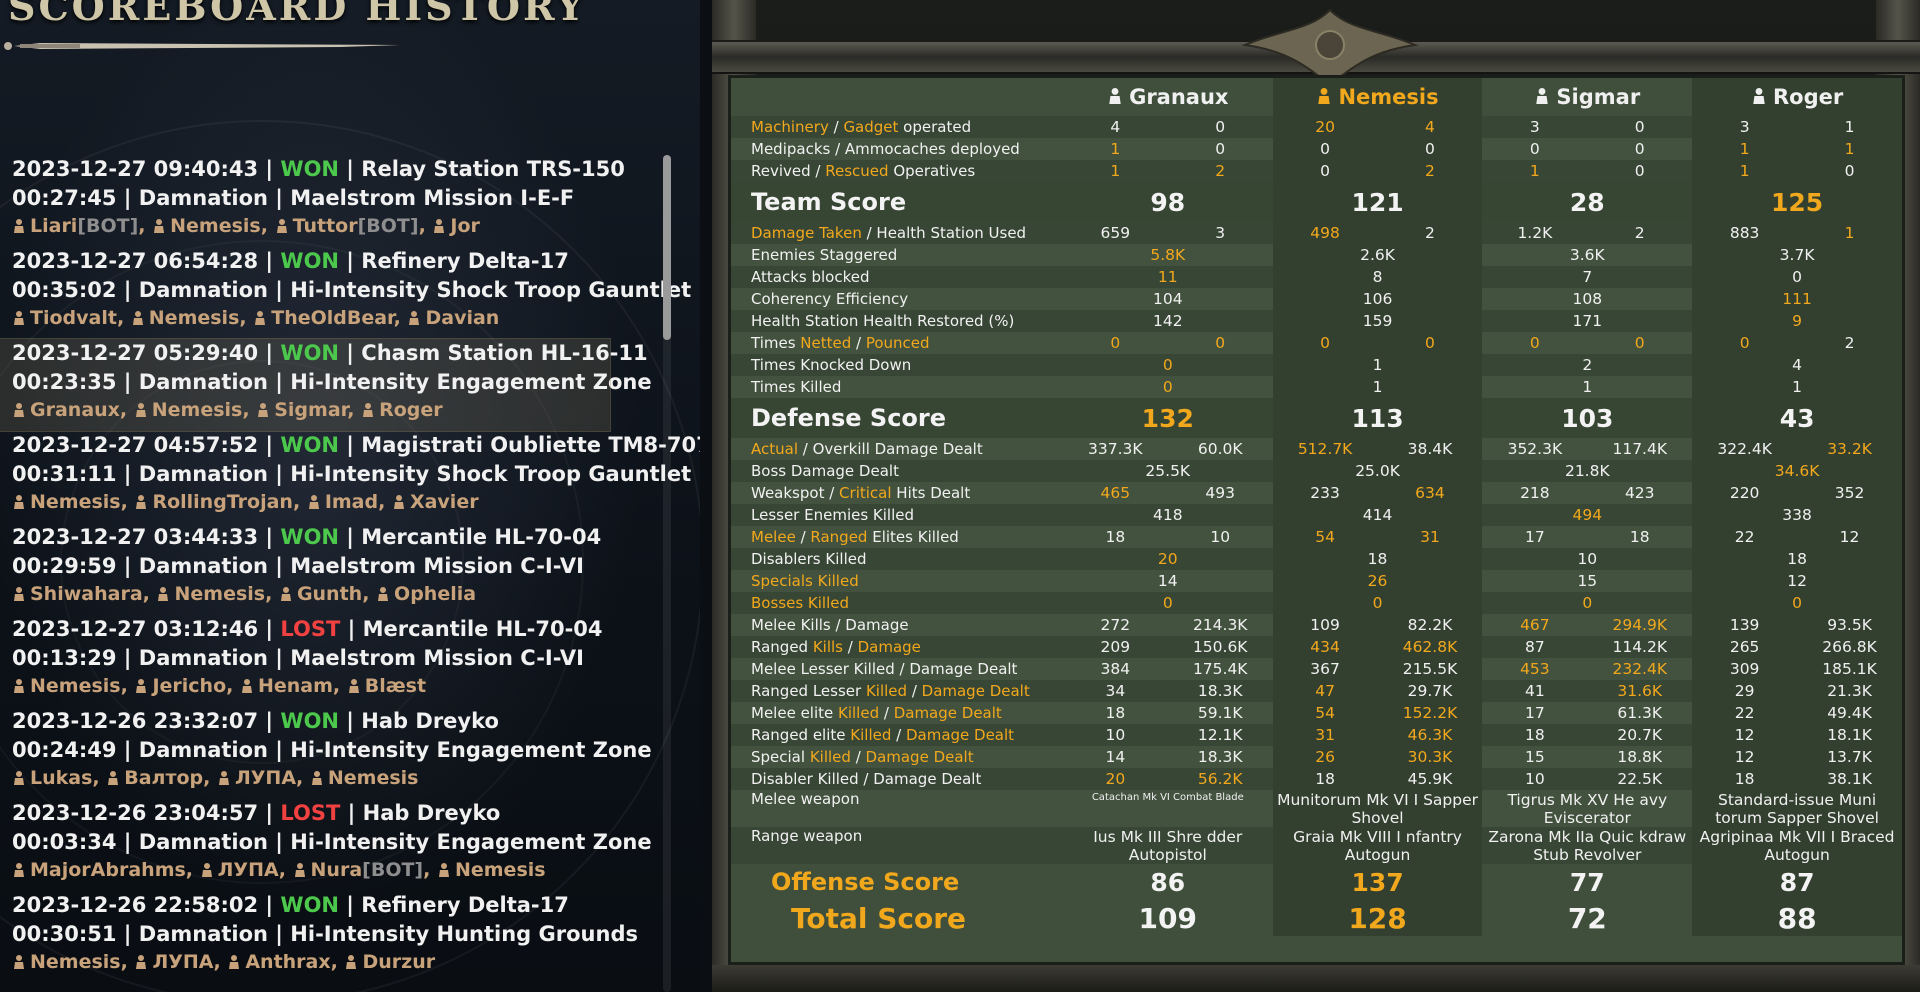  I want to click on stat-value: 17, so click(1534, 713).